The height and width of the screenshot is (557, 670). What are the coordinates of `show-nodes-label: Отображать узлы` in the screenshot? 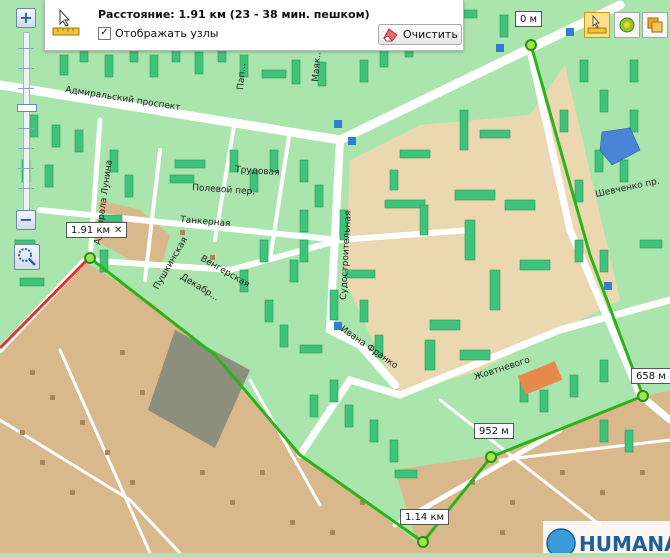 It's located at (167, 33).